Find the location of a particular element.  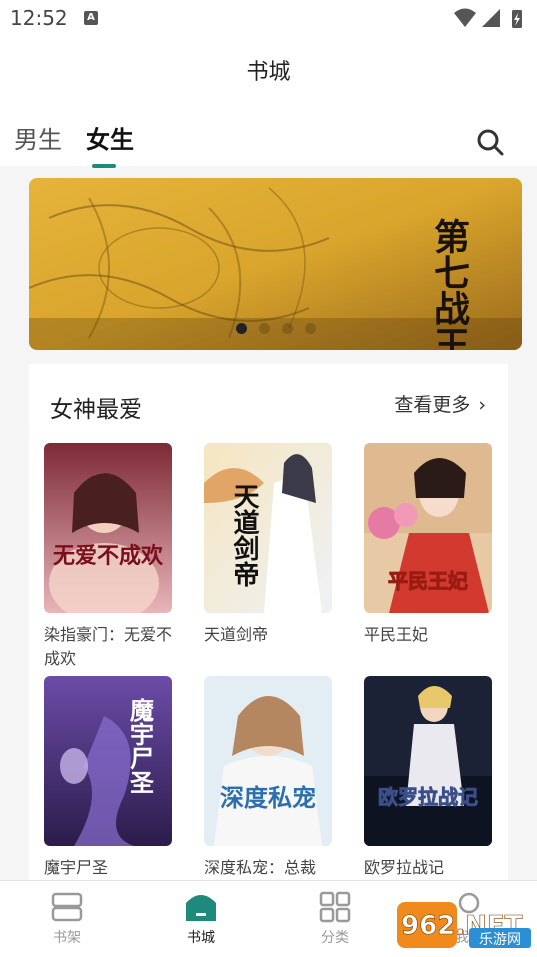

page-title: 书城 is located at coordinates (268, 72).